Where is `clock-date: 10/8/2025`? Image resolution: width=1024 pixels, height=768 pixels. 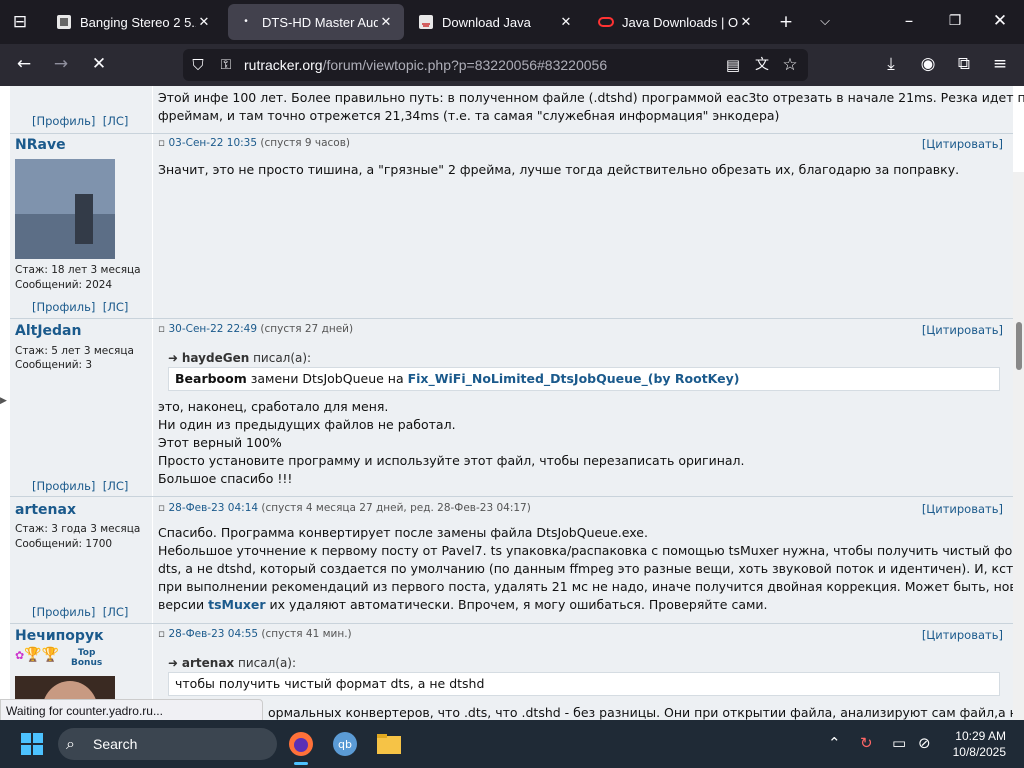
clock-date: 10/8/2025 is located at coordinates (979, 752).